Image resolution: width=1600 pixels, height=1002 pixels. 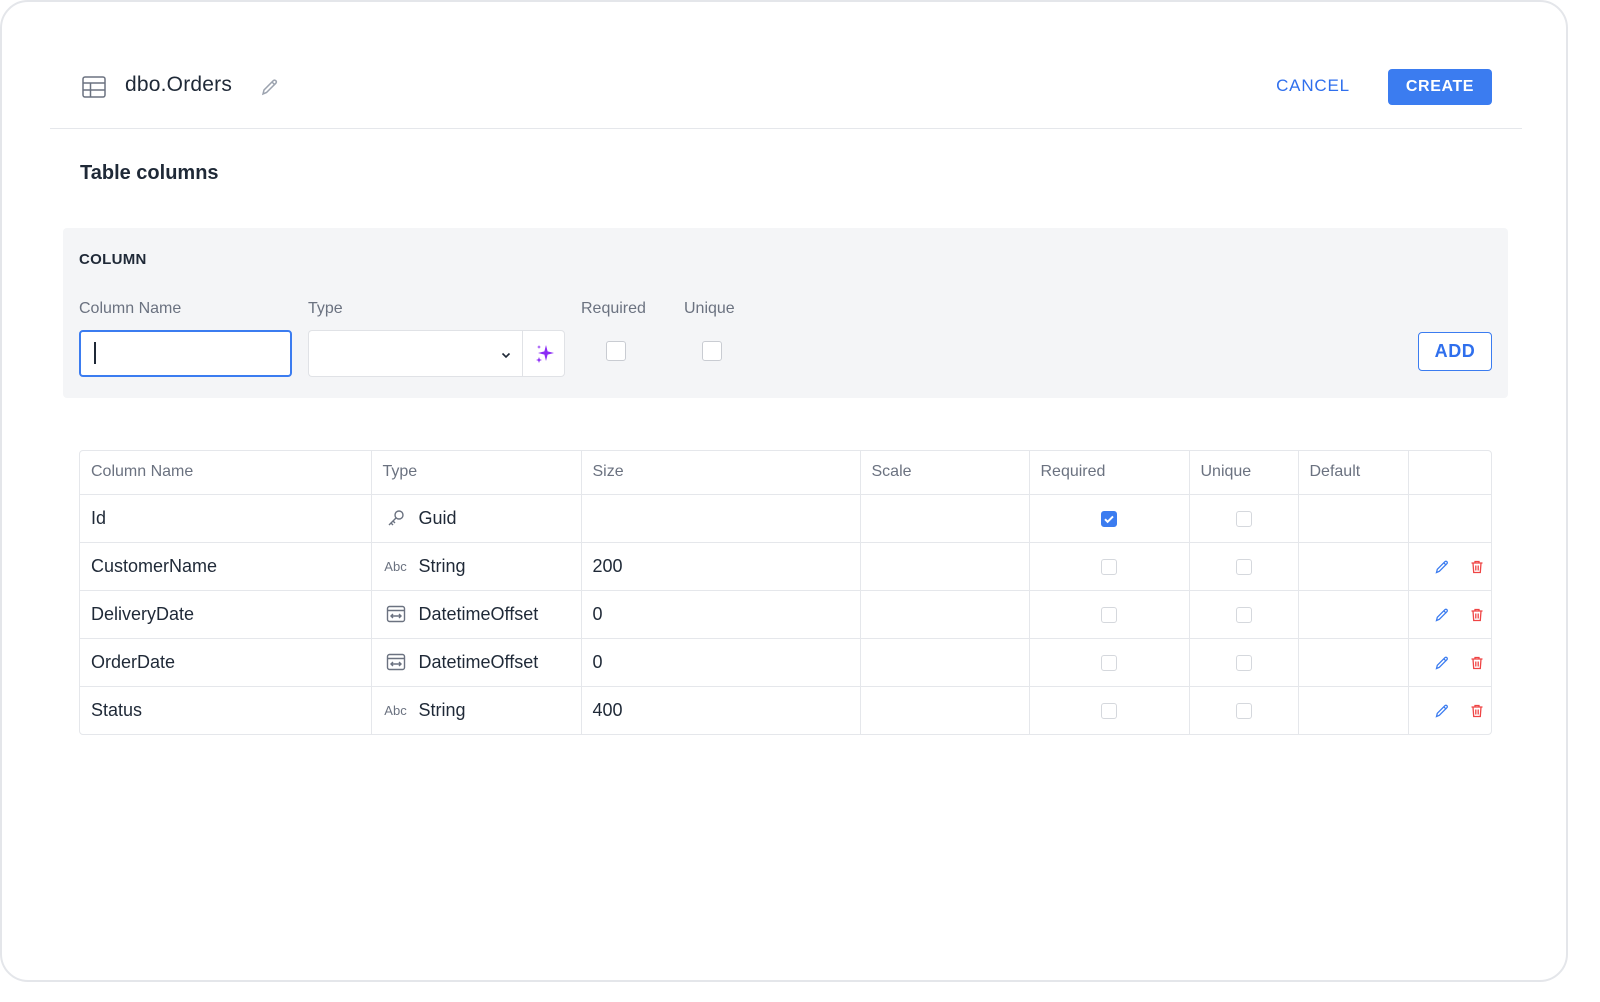 I want to click on unique-label: Unique, so click(x=709, y=308).